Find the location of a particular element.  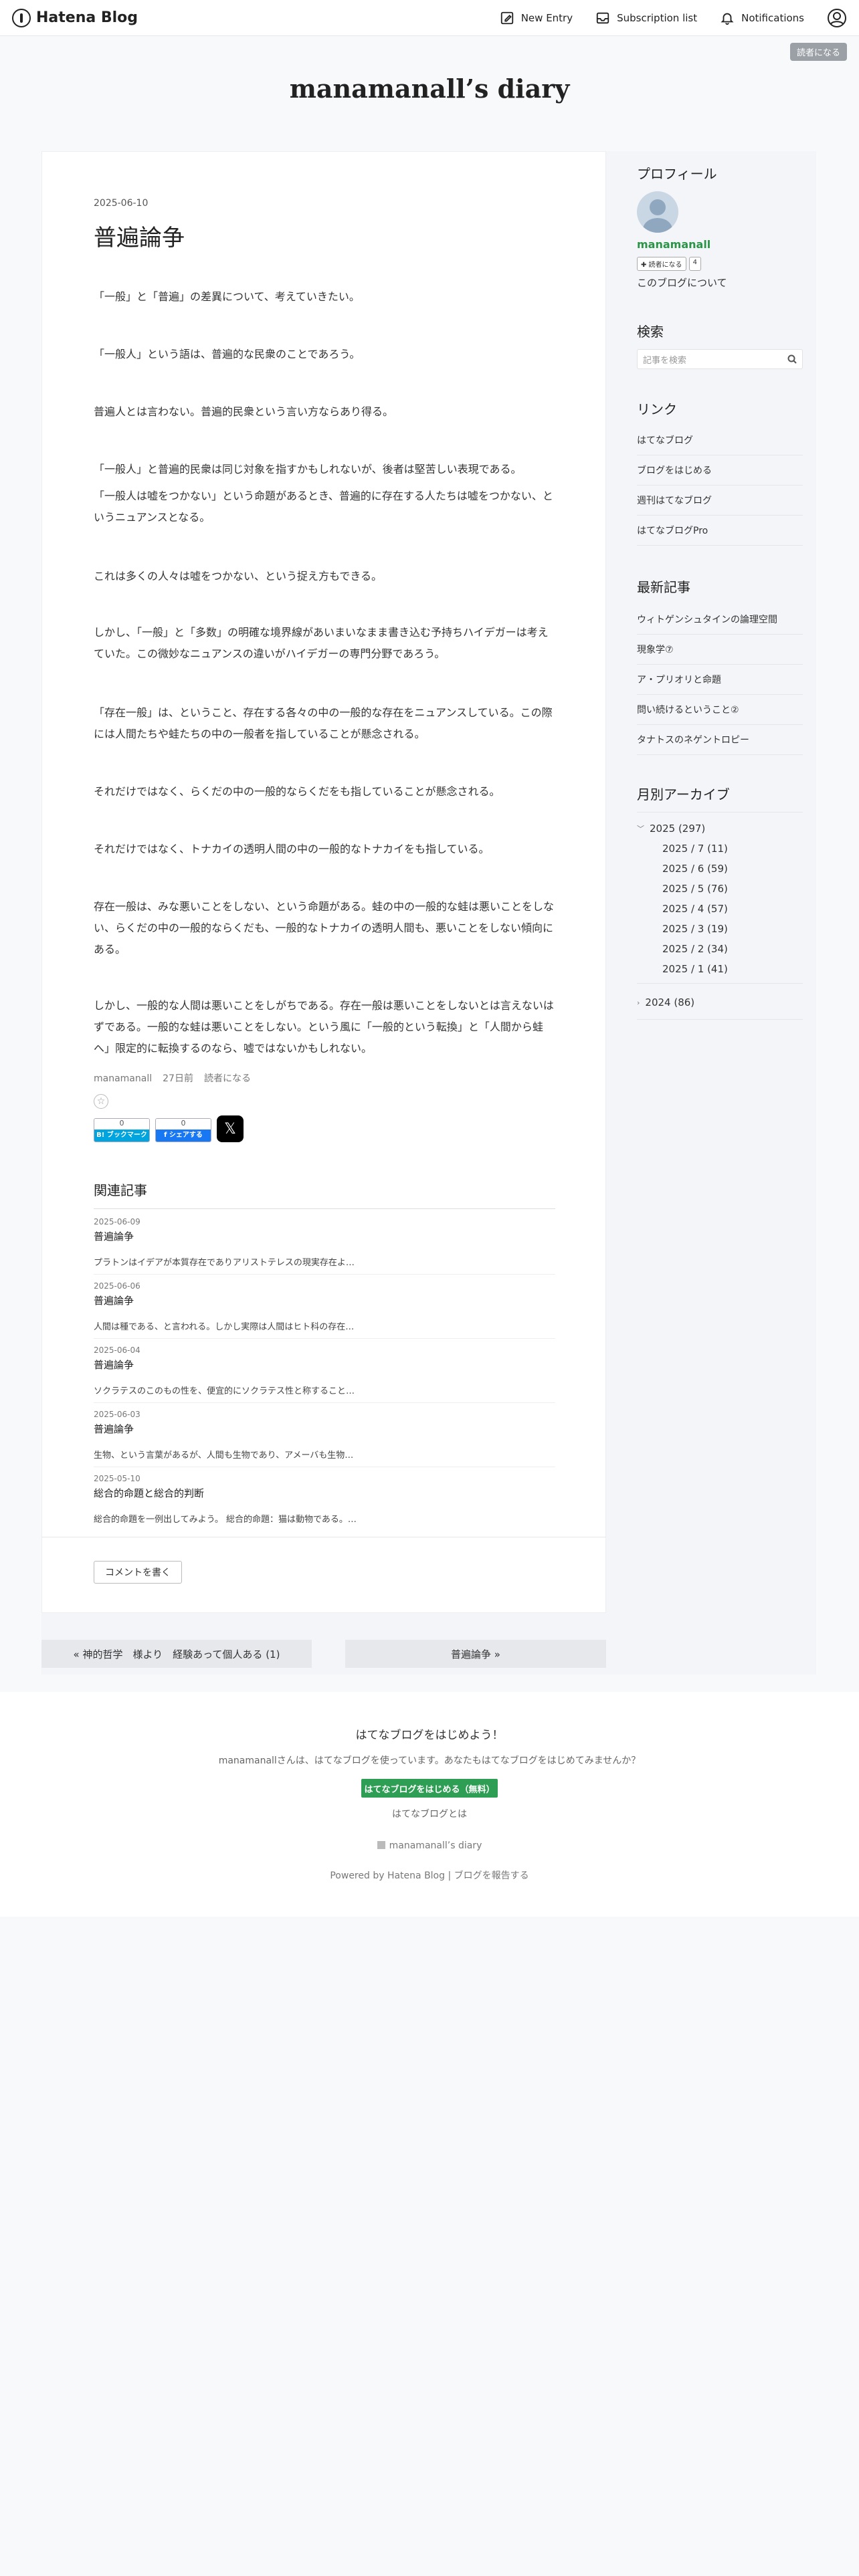

search-heading: 検索 is located at coordinates (650, 332).